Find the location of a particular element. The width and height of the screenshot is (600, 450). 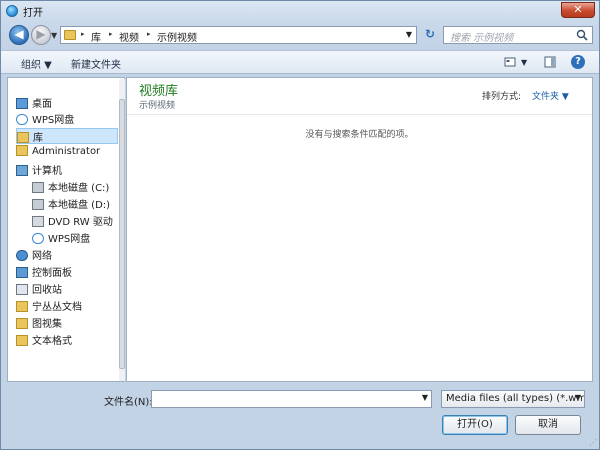

library-title: 视频库 is located at coordinates (159, 91).